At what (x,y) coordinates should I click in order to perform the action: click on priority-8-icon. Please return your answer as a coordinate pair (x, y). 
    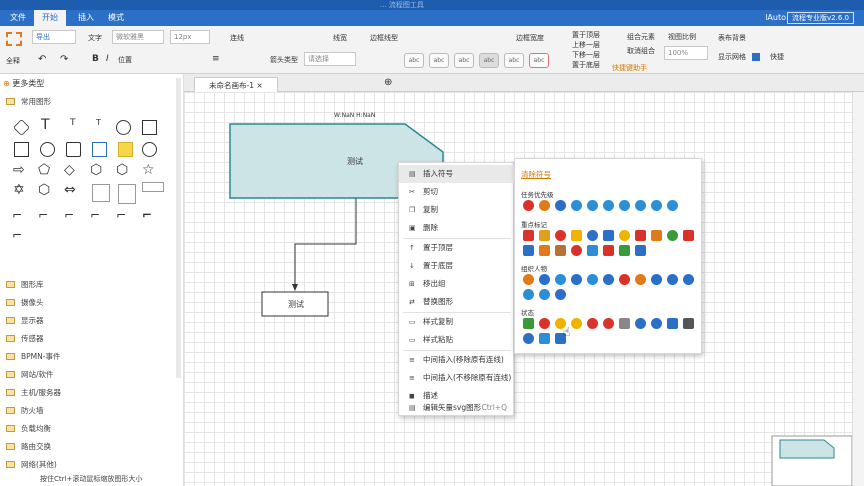
    Looking at the image, I should click on (640, 205).